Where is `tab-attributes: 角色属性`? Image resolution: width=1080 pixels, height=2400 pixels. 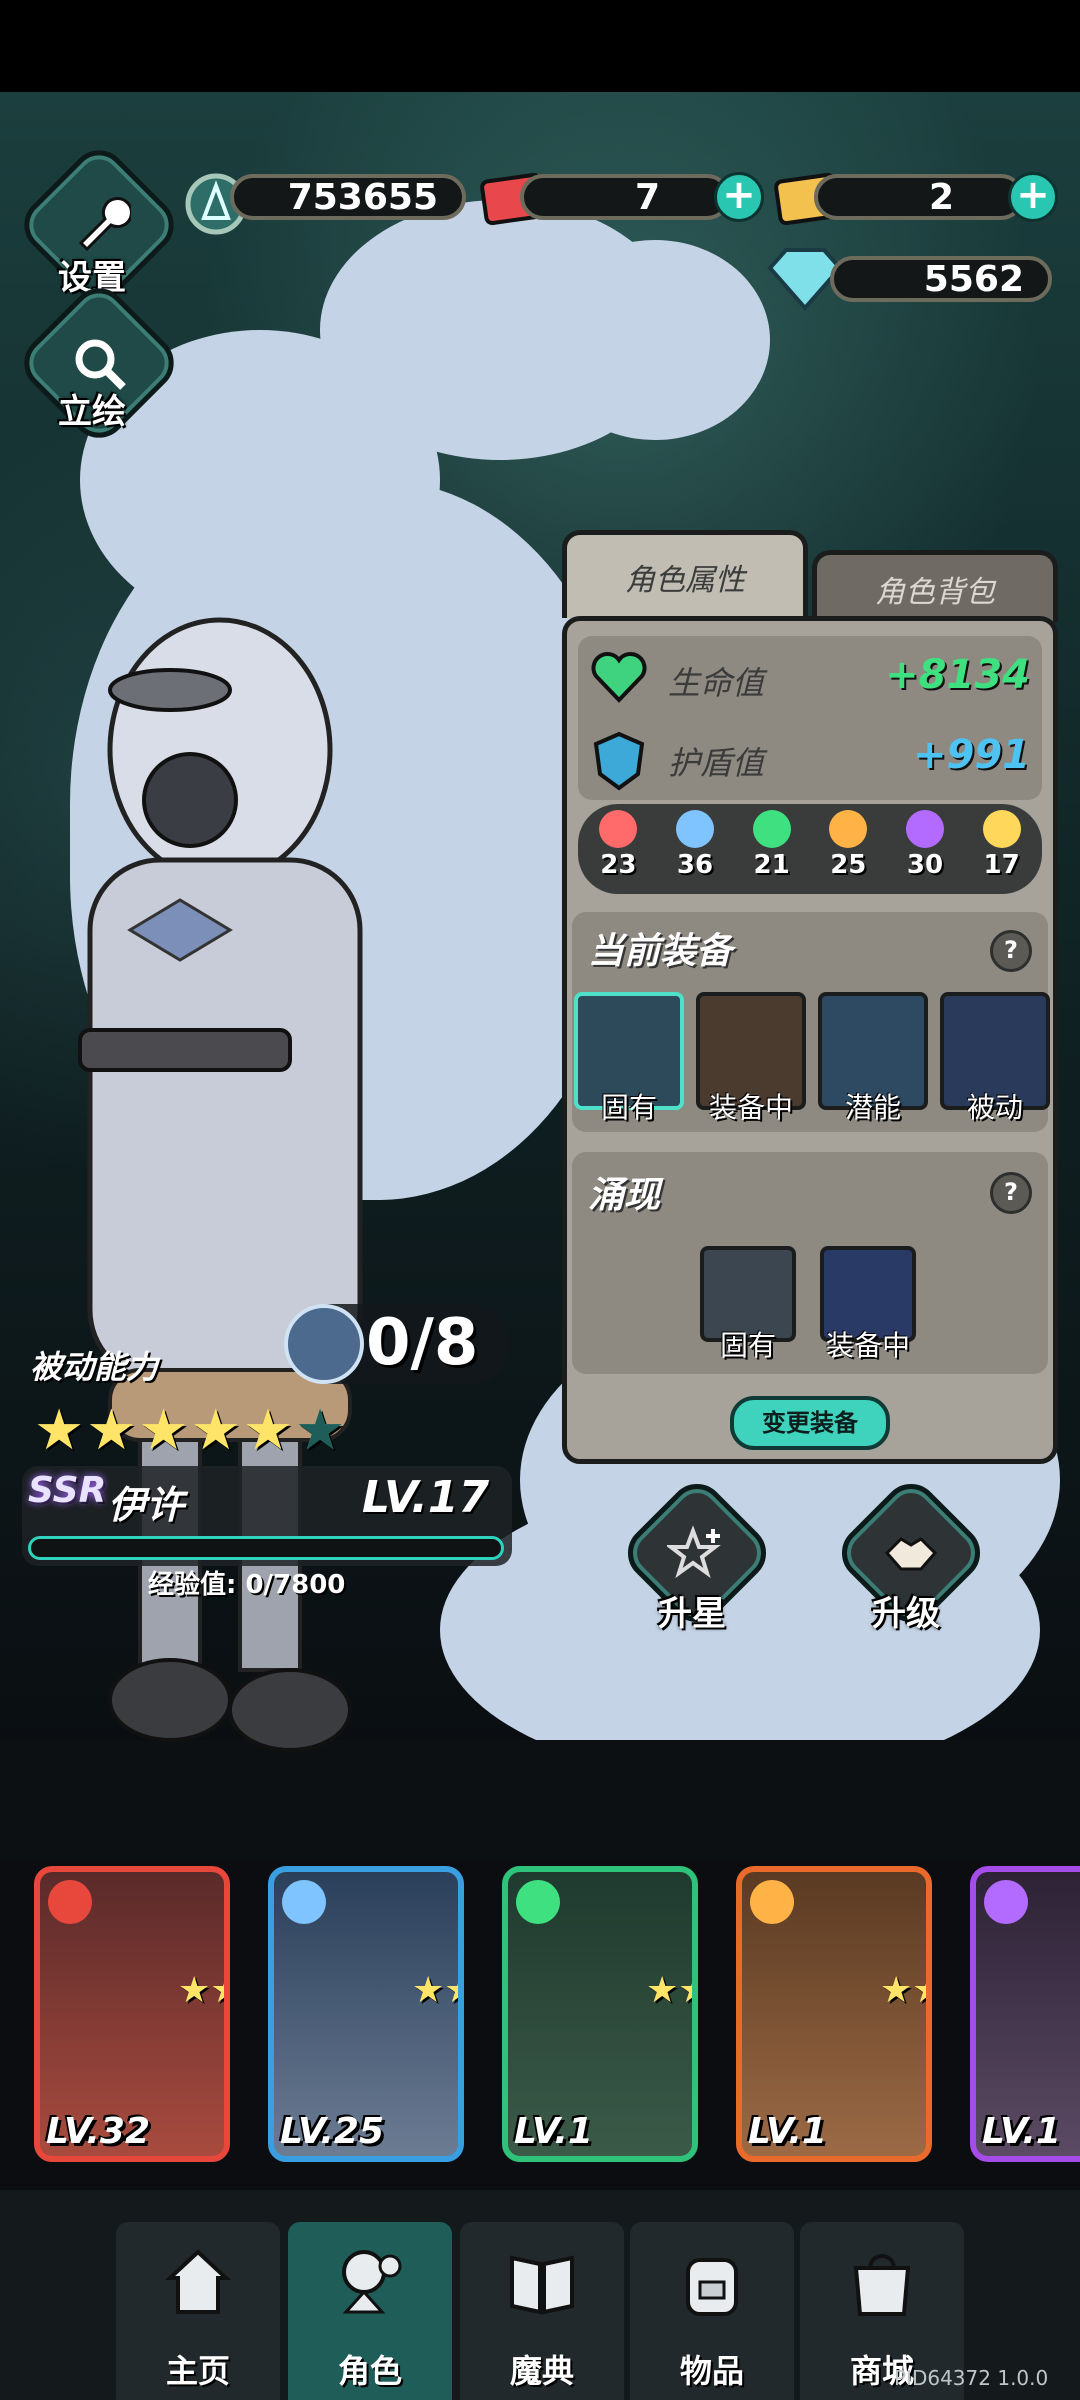
tab-attributes: 角色属性 is located at coordinates (685, 574).